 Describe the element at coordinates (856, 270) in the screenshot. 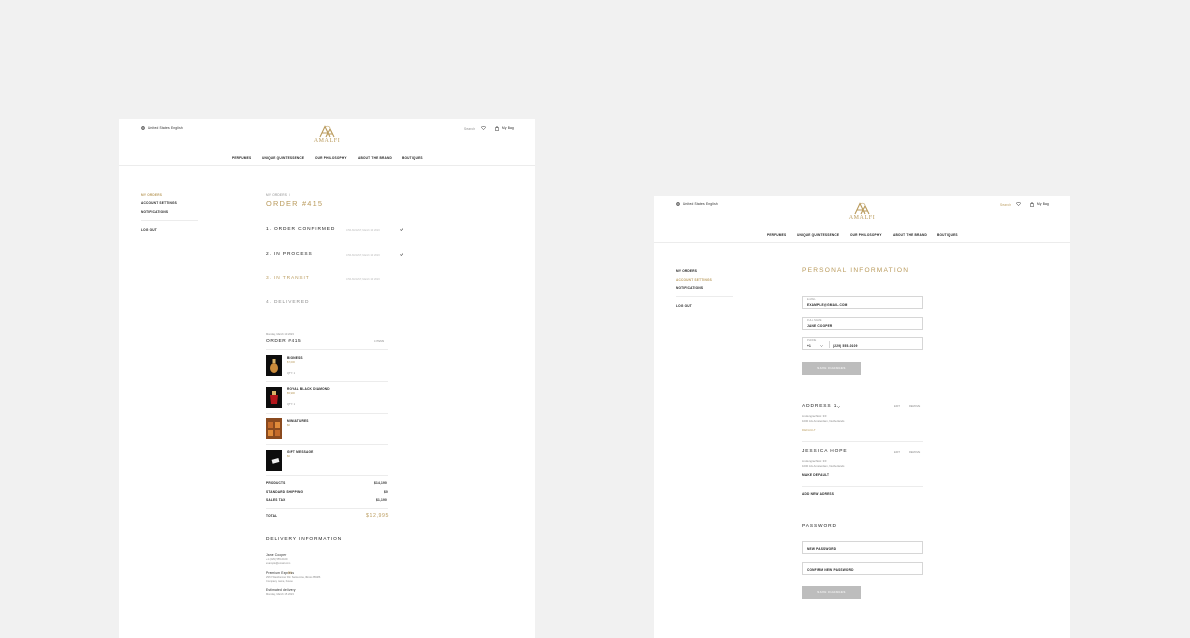

I see `page-title: PERSONAL INFORMATION` at that location.